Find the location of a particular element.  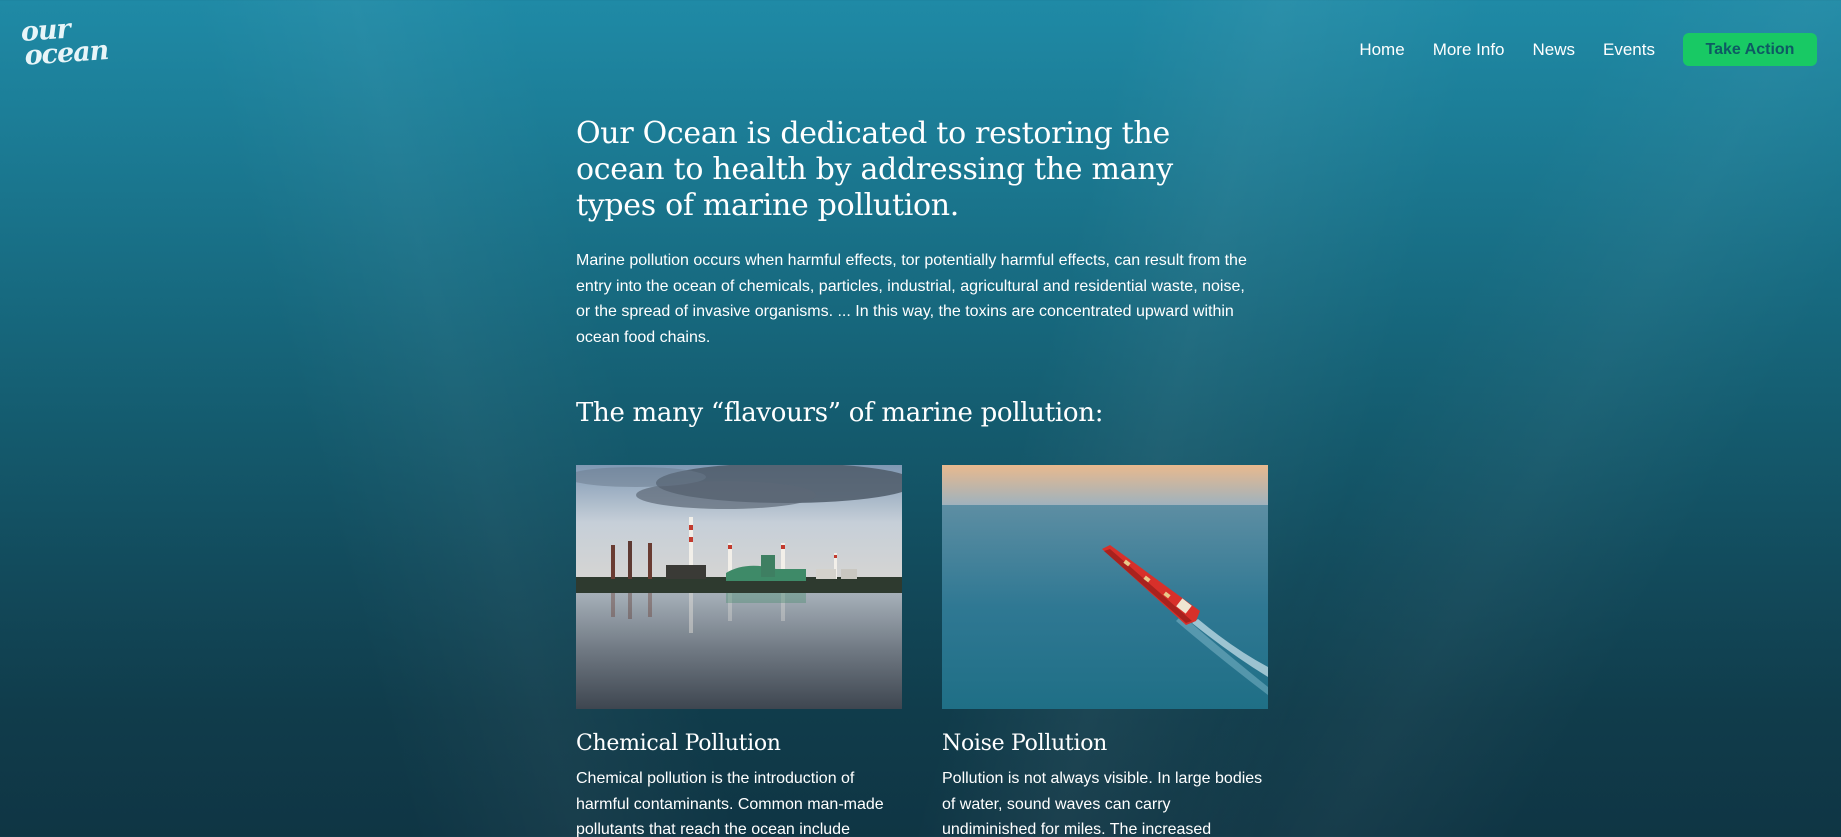

our-ocean-logo: our ocean is located at coordinates (65, 45).